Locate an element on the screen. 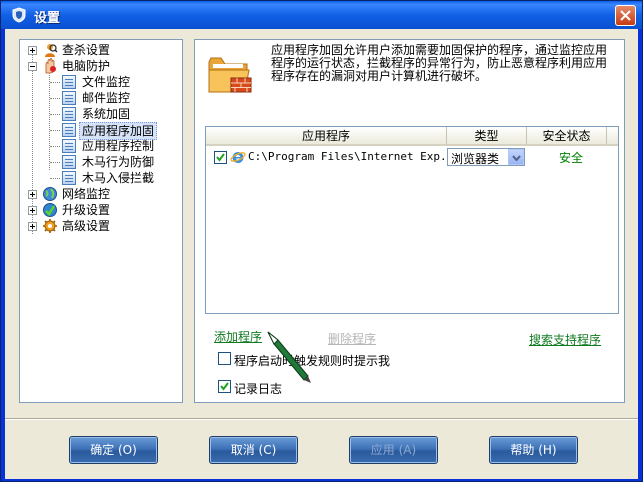  window-title: 设置 is located at coordinates (47, 18).